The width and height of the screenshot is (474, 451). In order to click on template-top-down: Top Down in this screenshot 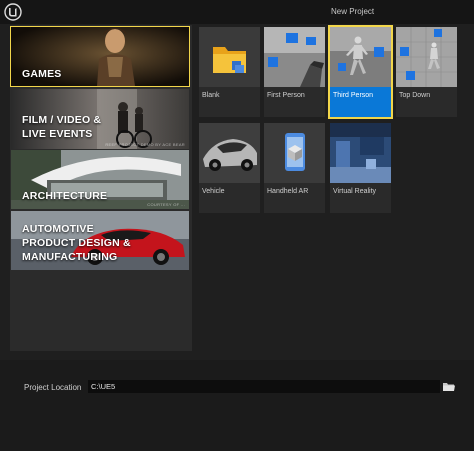, I will do `click(426, 72)`.